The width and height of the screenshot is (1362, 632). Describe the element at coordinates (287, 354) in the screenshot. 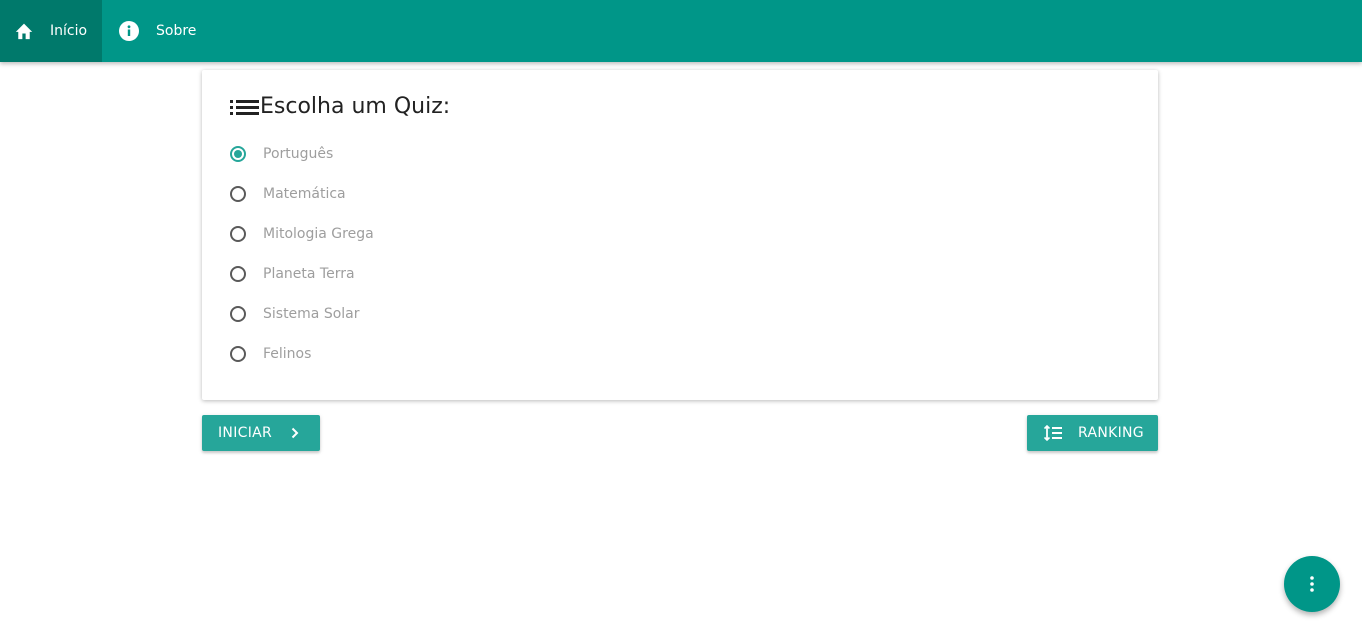

I see `quiz-option-label: Felinos` at that location.